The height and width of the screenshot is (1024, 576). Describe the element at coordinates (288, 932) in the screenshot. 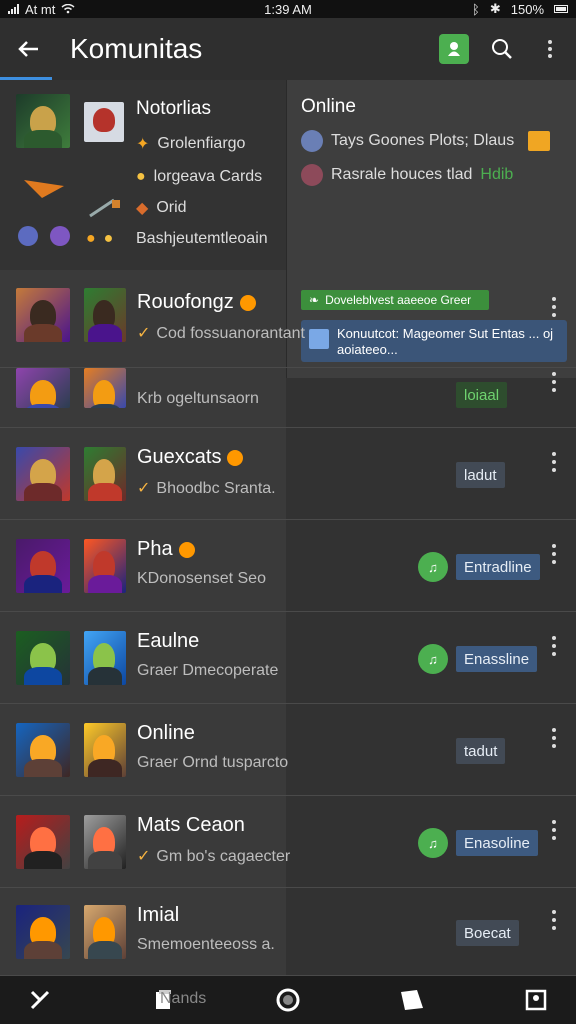

I see `list-item: Imial Smemoenteeoss a. Boecat` at that location.